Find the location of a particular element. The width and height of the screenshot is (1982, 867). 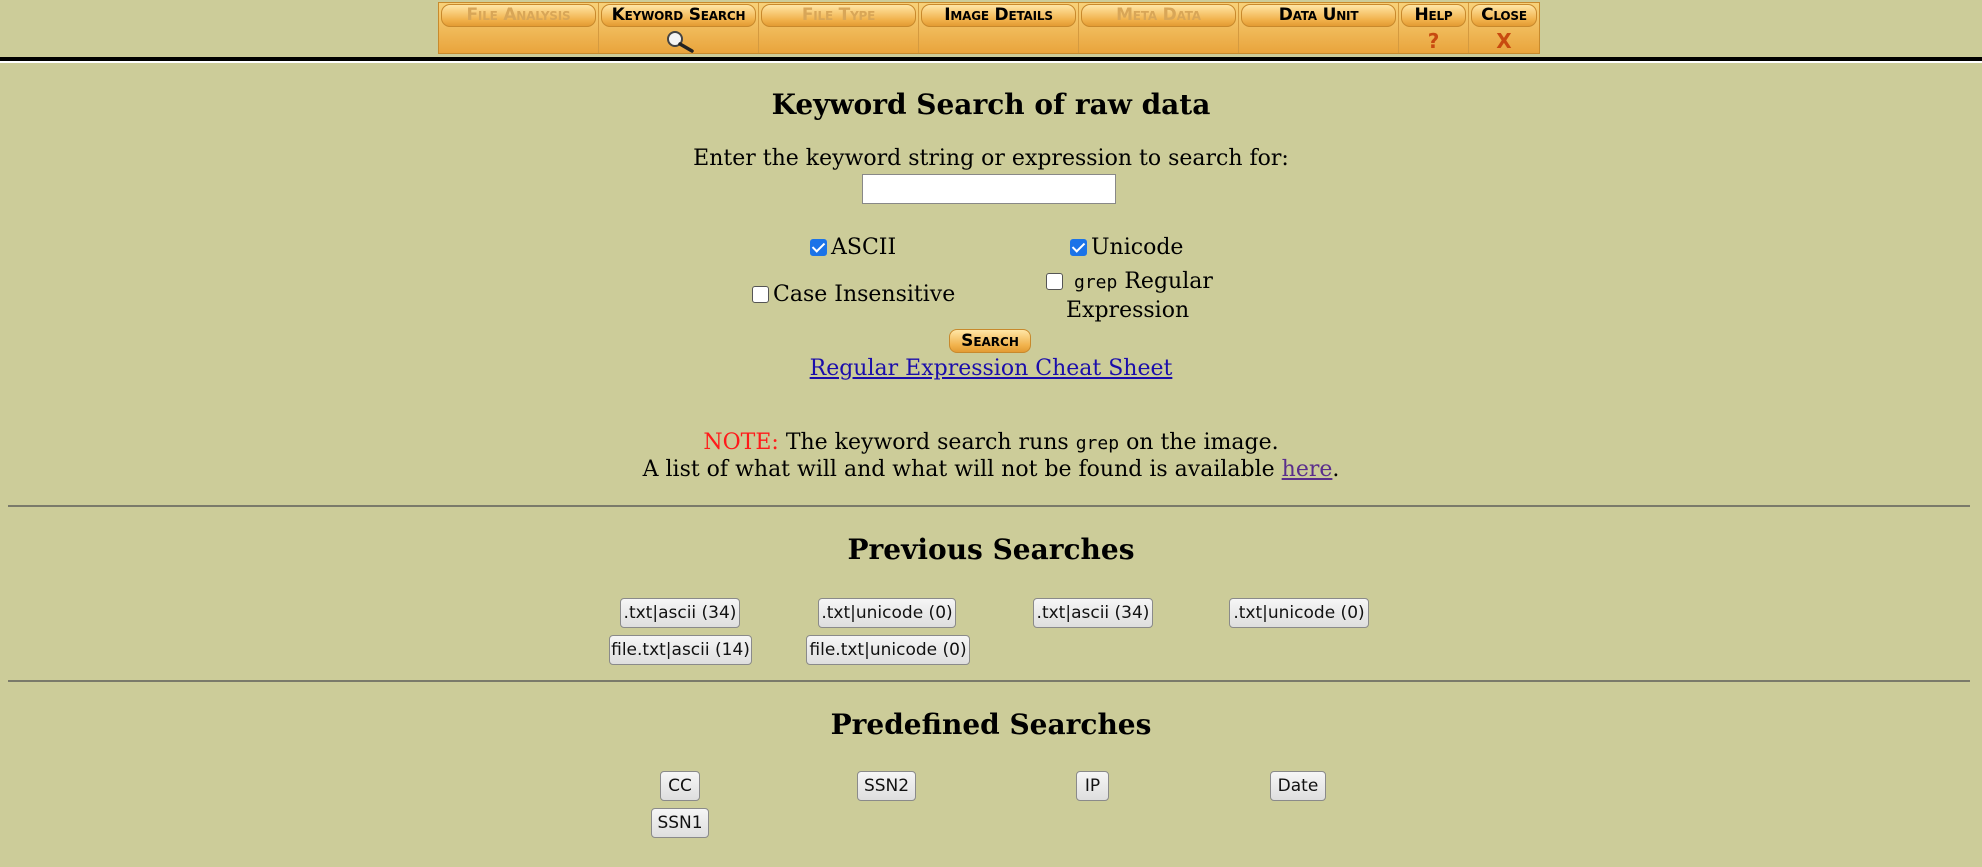

previous-search-button: file.txt|unicode (0) is located at coordinates (888, 650).